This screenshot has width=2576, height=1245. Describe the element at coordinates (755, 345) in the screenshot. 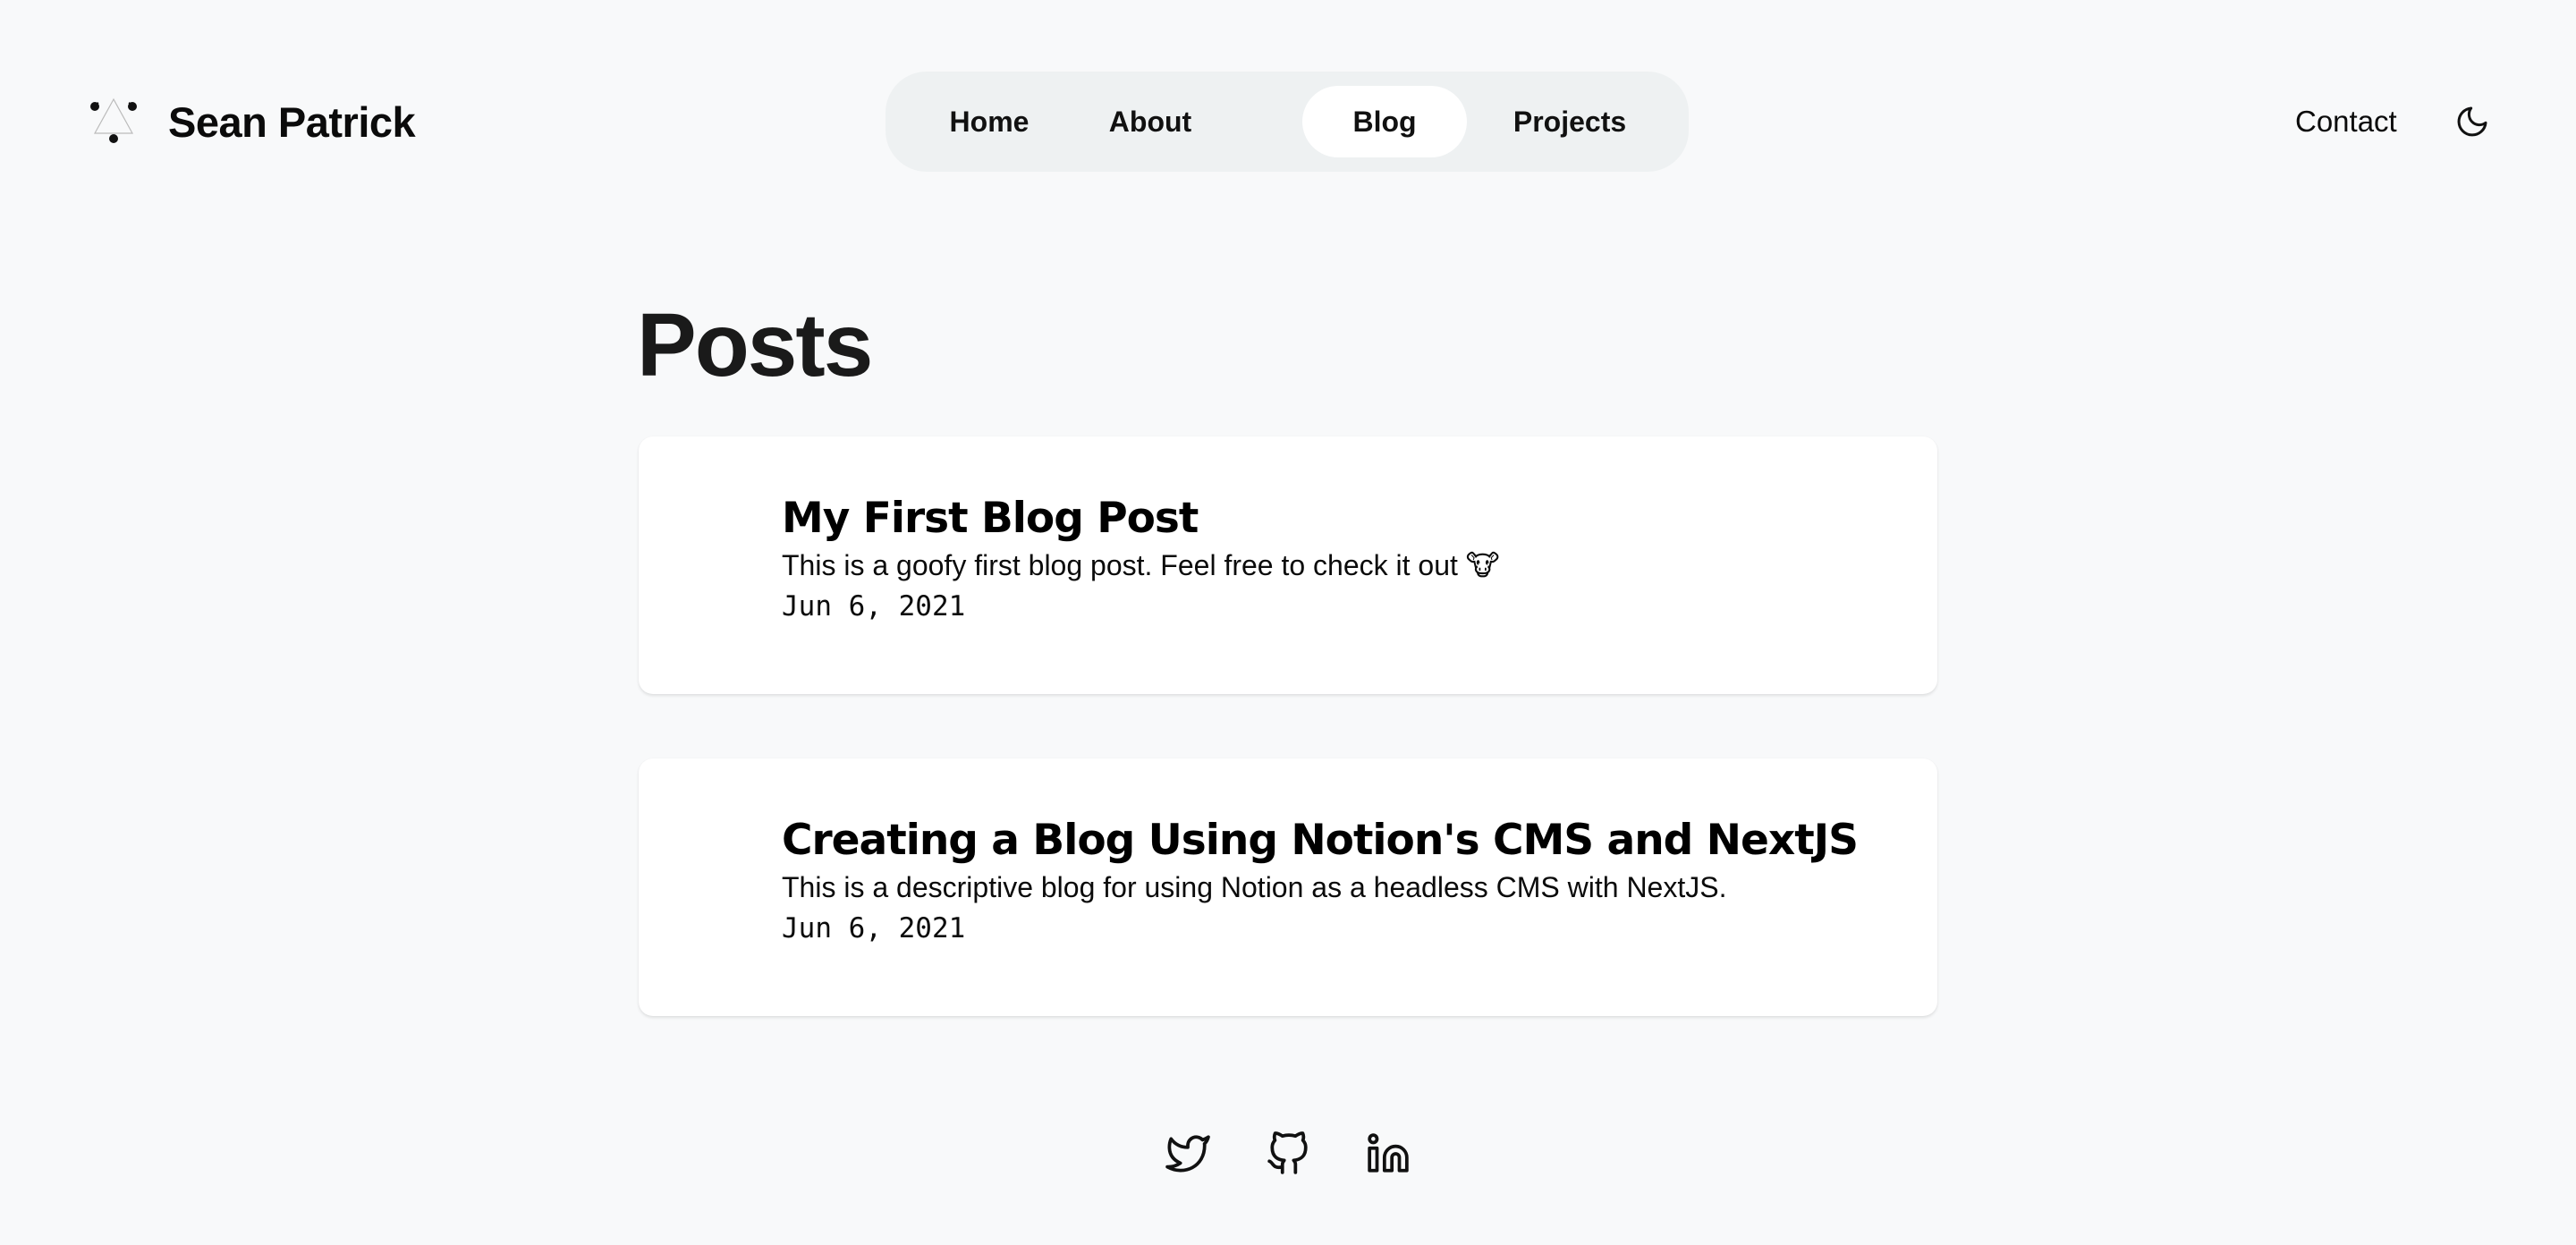

I see `page-title: Posts` at that location.